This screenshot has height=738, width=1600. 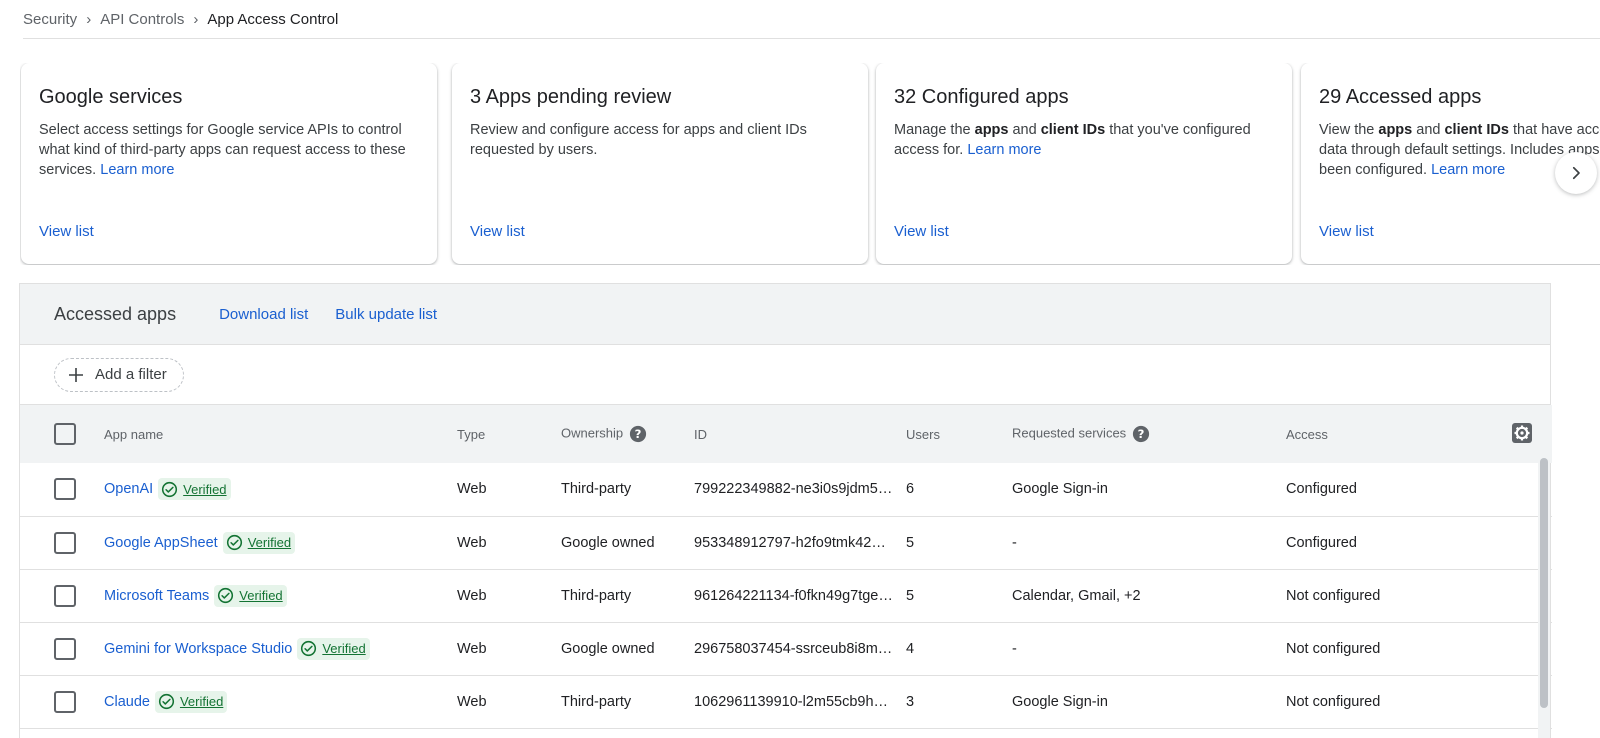 What do you see at coordinates (65, 434) in the screenshot?
I see `select-all-checkbox` at bounding box center [65, 434].